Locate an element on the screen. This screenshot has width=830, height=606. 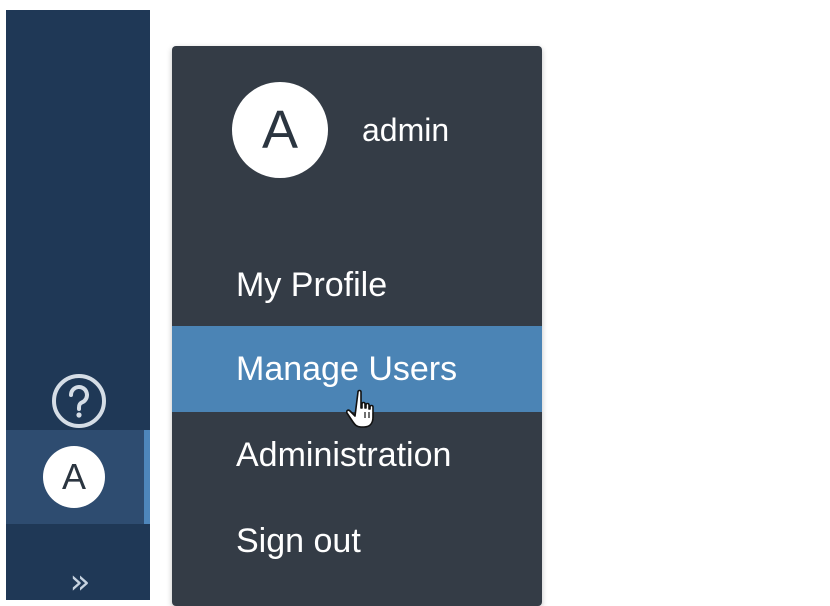
help-button is located at coordinates (79, 401).